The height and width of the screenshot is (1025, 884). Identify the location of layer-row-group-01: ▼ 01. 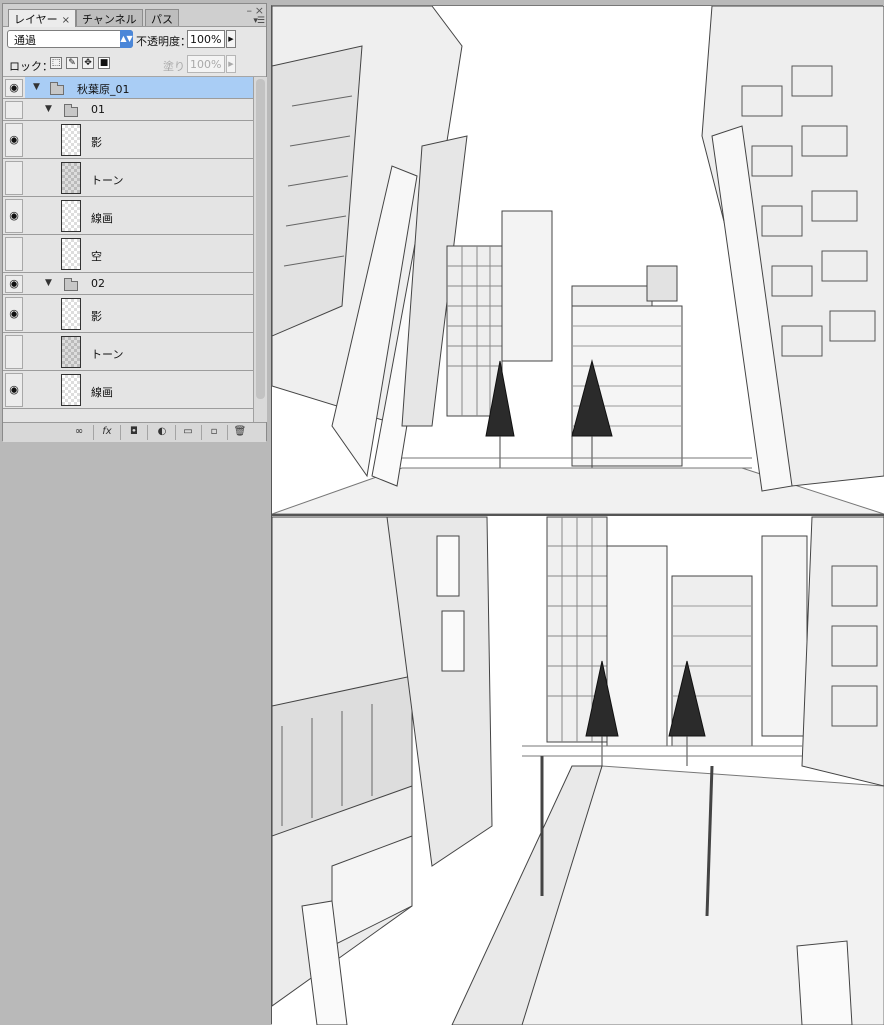
(128, 110).